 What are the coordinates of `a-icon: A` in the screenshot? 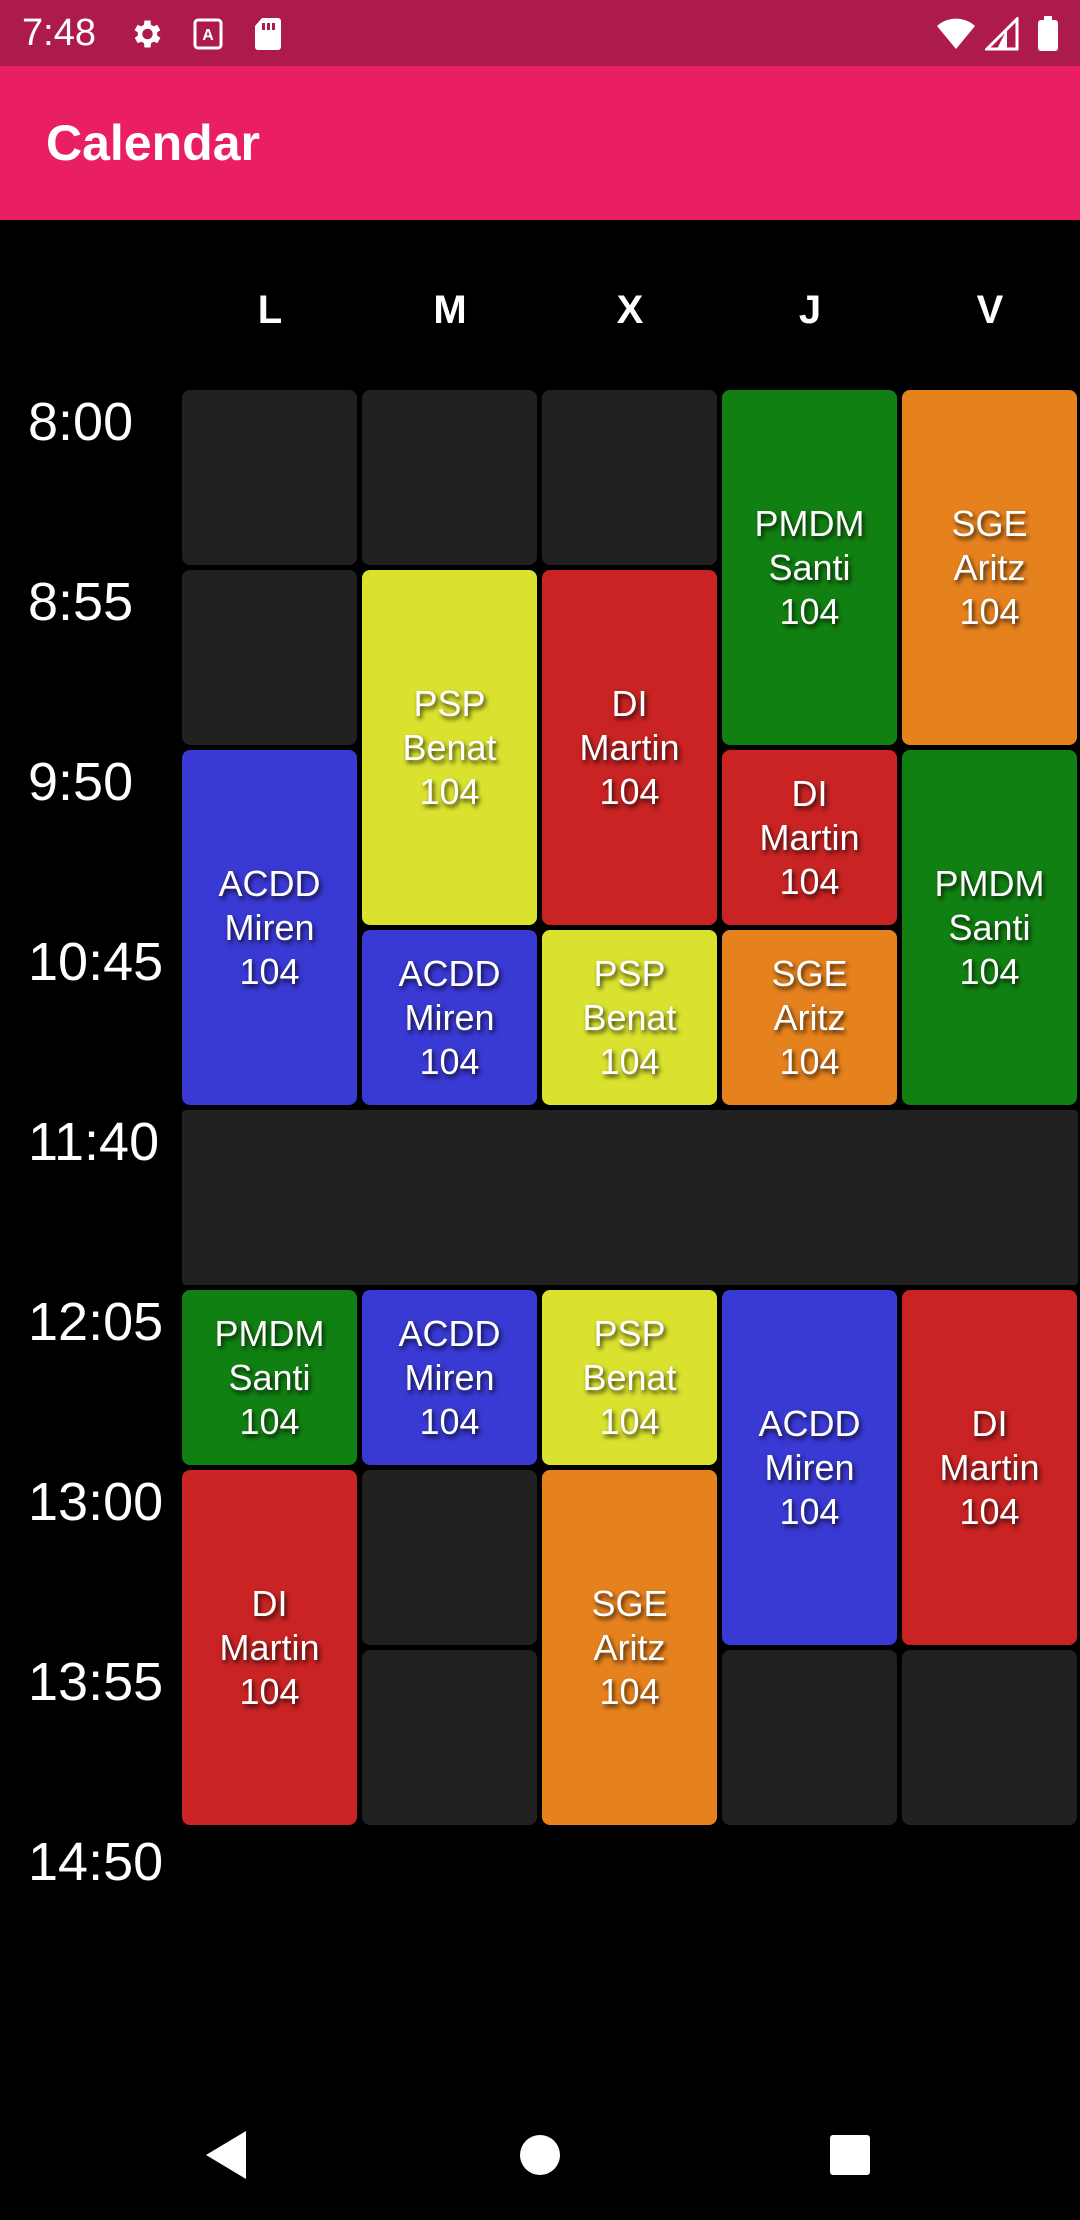 It's located at (208, 34).